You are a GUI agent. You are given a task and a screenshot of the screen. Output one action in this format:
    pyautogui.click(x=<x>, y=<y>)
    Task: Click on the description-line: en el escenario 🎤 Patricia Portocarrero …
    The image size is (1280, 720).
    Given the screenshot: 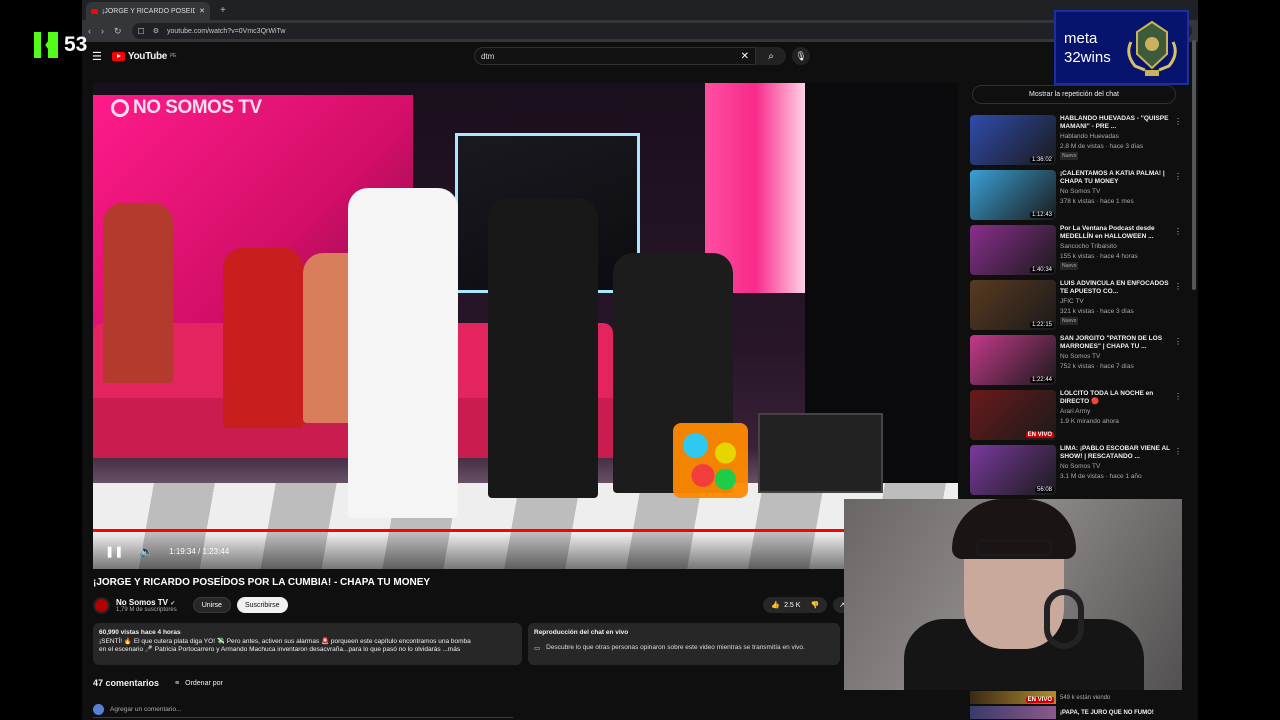 What is the action you would take?
    pyautogui.click(x=280, y=649)
    